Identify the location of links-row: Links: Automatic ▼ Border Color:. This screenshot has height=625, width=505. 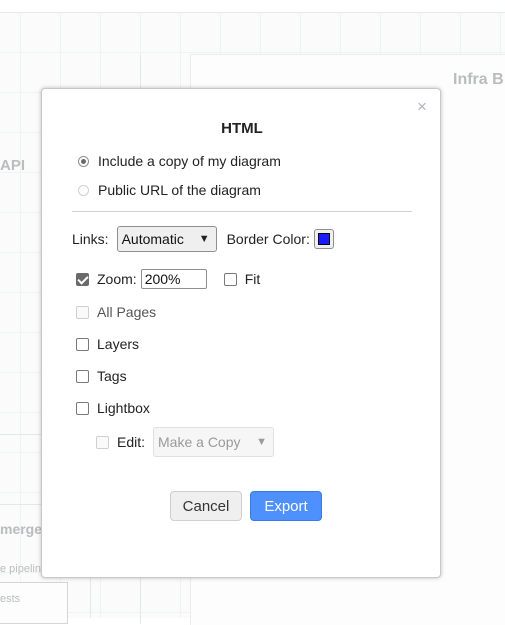
(203, 239).